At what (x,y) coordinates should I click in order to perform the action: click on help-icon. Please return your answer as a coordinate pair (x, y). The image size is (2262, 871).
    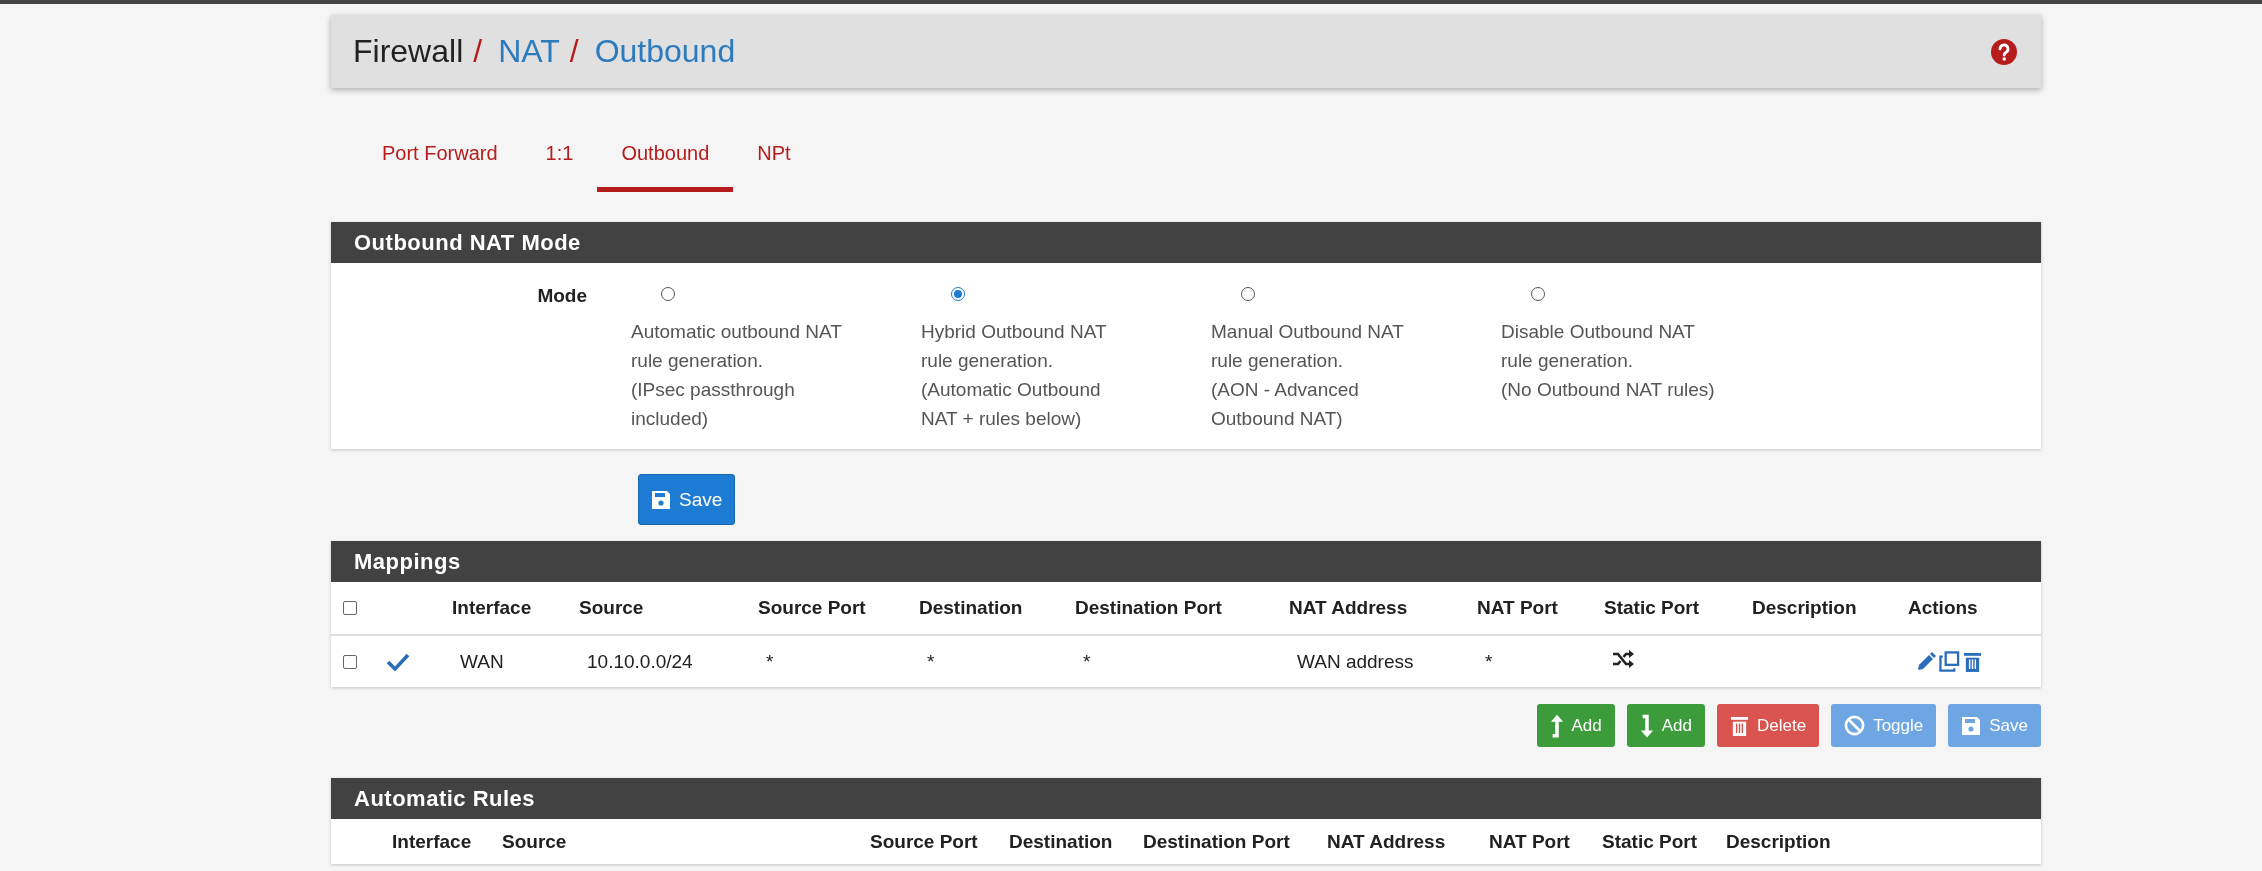
    Looking at the image, I should click on (2004, 51).